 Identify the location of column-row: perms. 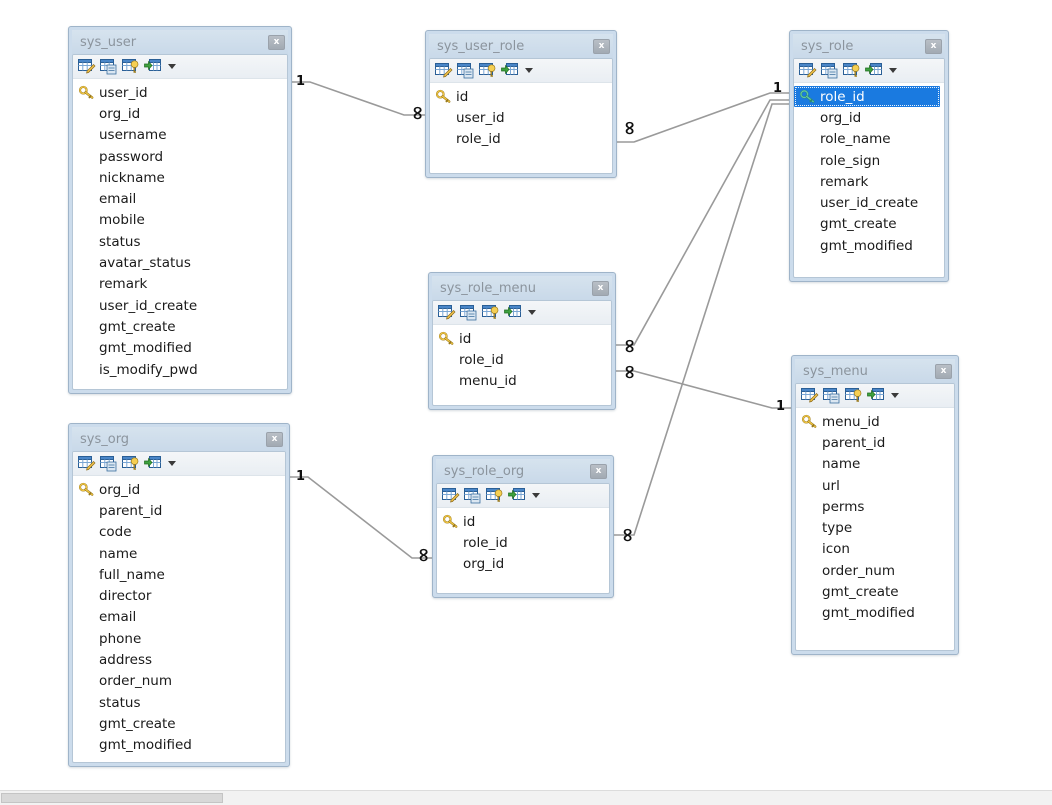
(875, 506).